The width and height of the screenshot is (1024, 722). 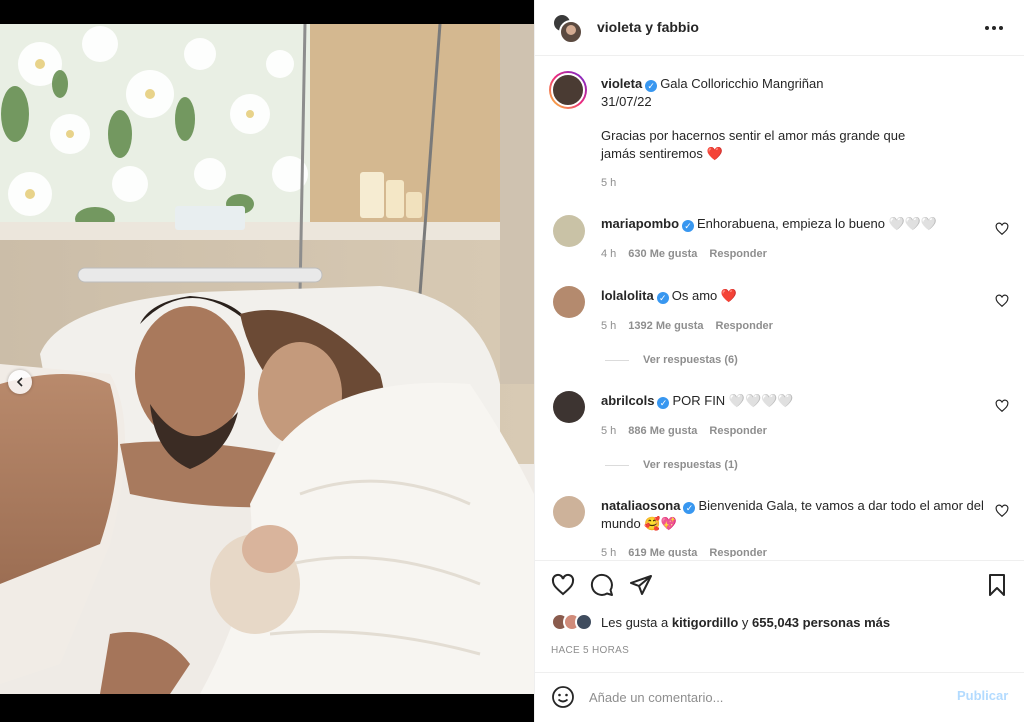 I want to click on comment-bubble-icon, so click(x=602, y=585).